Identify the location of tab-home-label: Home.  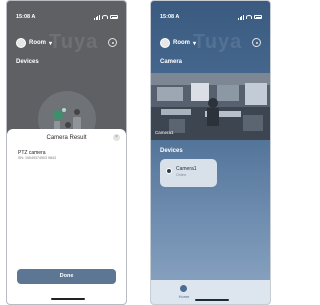
(184, 296).